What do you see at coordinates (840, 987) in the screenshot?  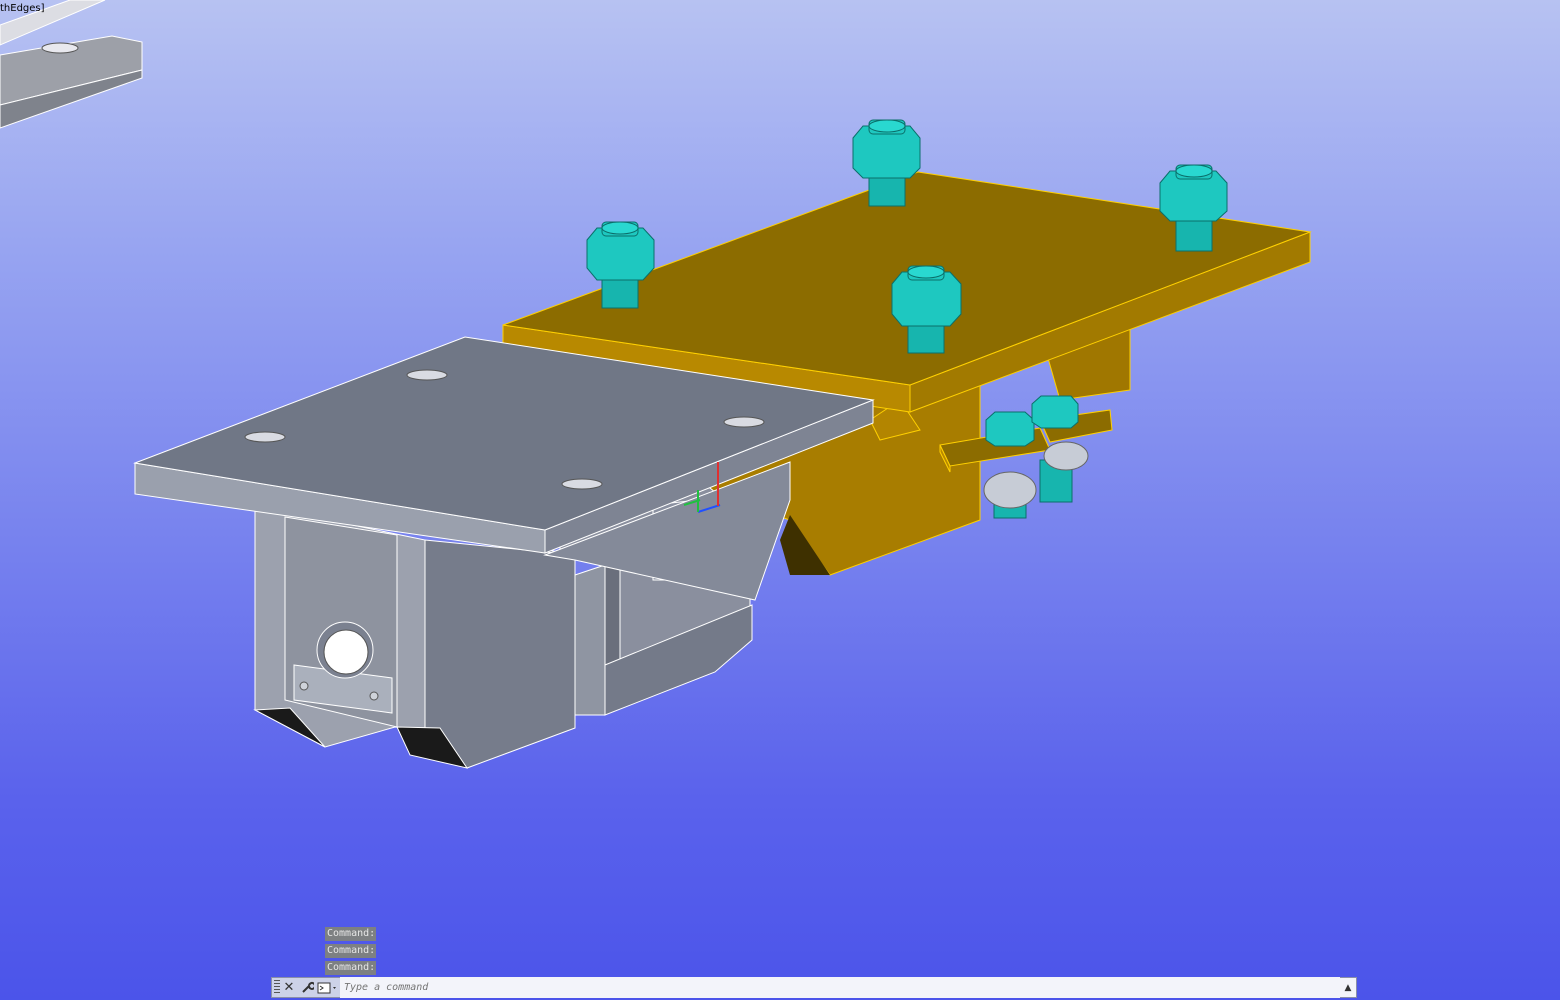 I see `command-input` at bounding box center [840, 987].